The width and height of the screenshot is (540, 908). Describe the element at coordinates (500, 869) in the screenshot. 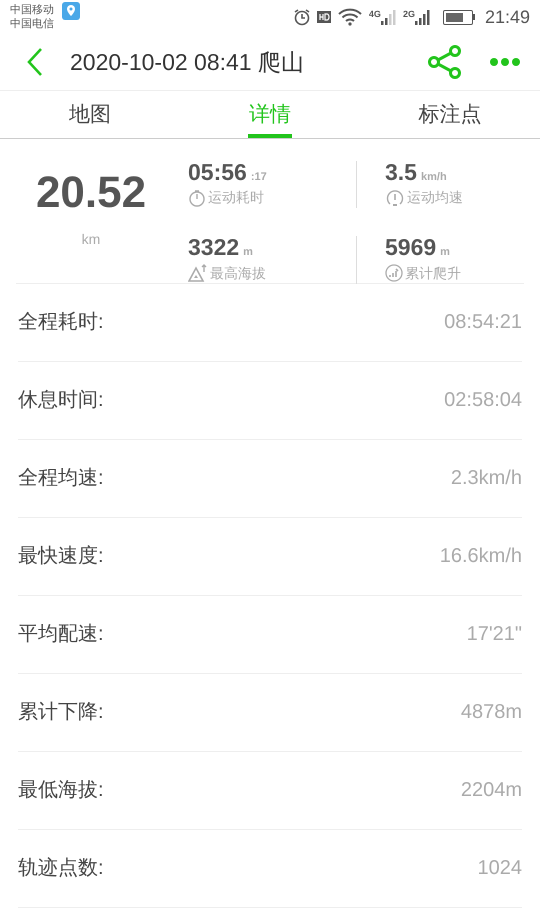

I see `detail-value: 1024` at that location.